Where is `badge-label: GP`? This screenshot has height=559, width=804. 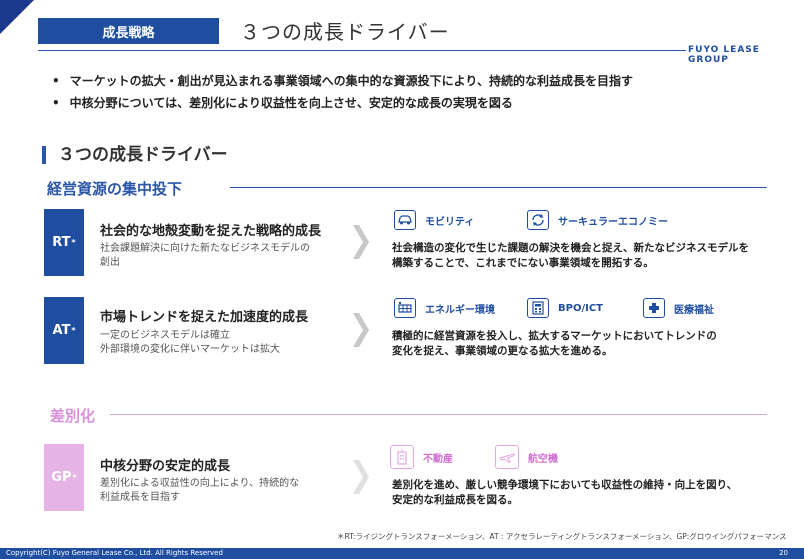 badge-label: GP is located at coordinates (61, 477).